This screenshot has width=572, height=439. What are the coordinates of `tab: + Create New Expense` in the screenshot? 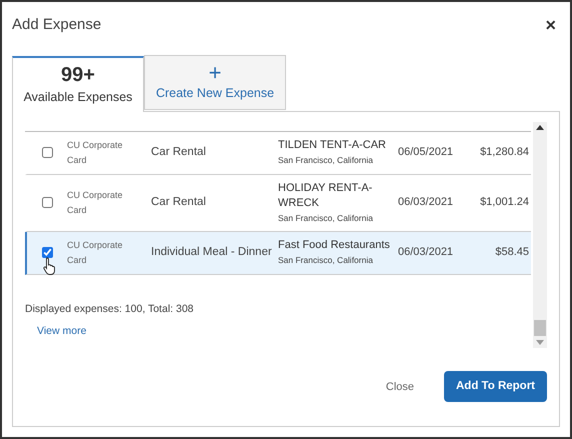 It's located at (215, 82).